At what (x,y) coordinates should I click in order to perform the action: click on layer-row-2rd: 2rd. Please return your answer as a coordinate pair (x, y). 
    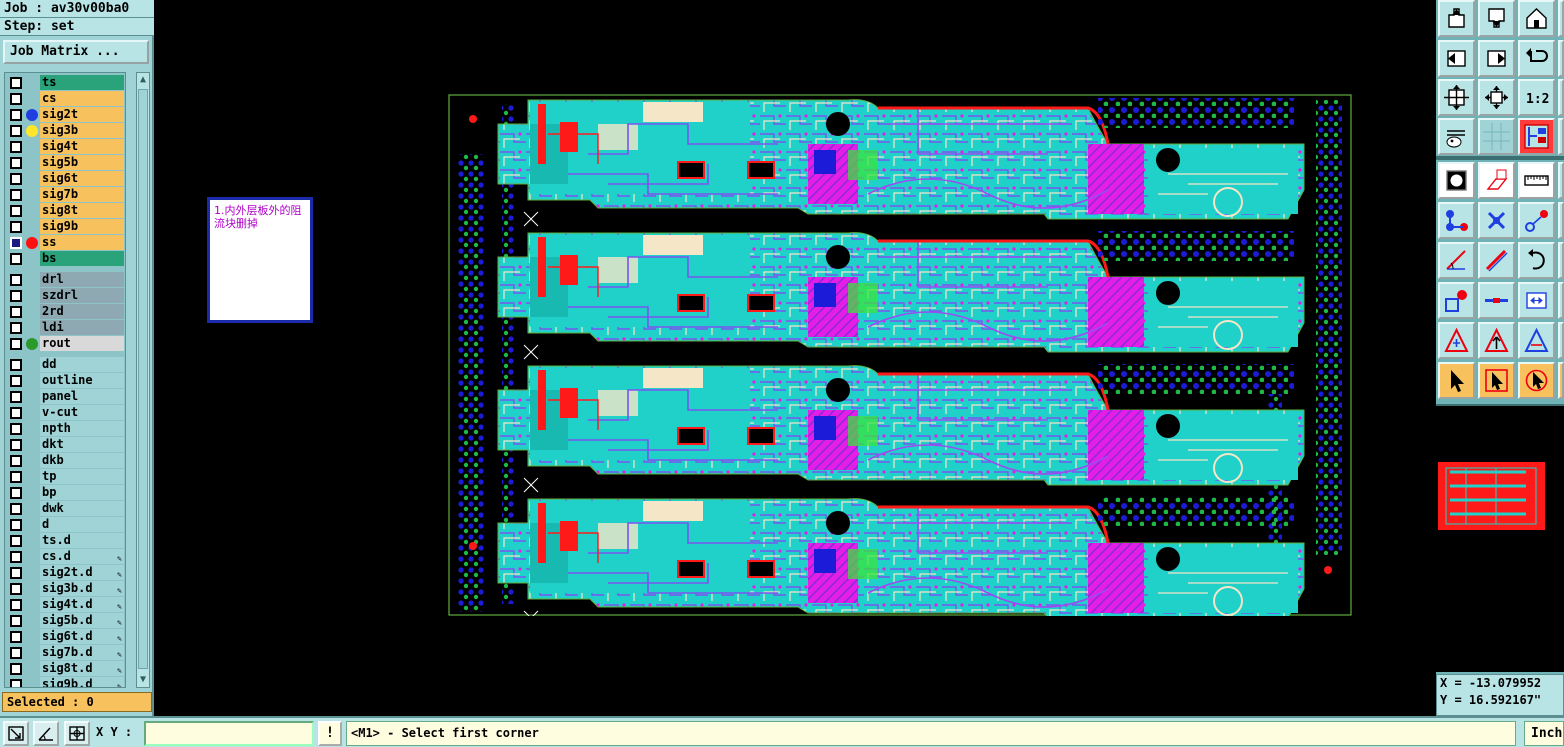
    Looking at the image, I should click on (65, 312).